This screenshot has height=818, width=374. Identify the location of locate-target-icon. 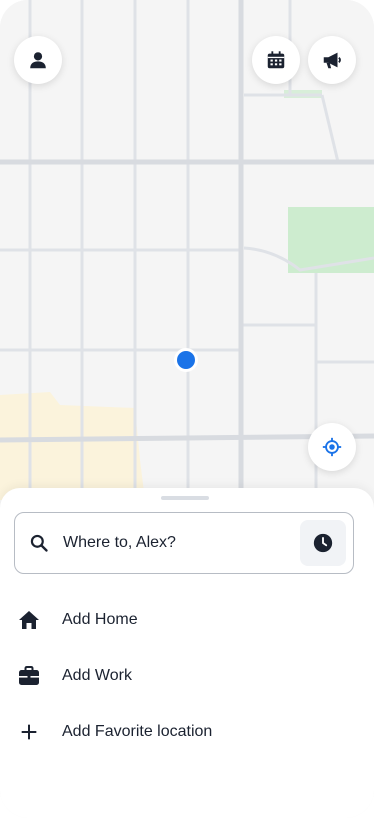
(332, 447).